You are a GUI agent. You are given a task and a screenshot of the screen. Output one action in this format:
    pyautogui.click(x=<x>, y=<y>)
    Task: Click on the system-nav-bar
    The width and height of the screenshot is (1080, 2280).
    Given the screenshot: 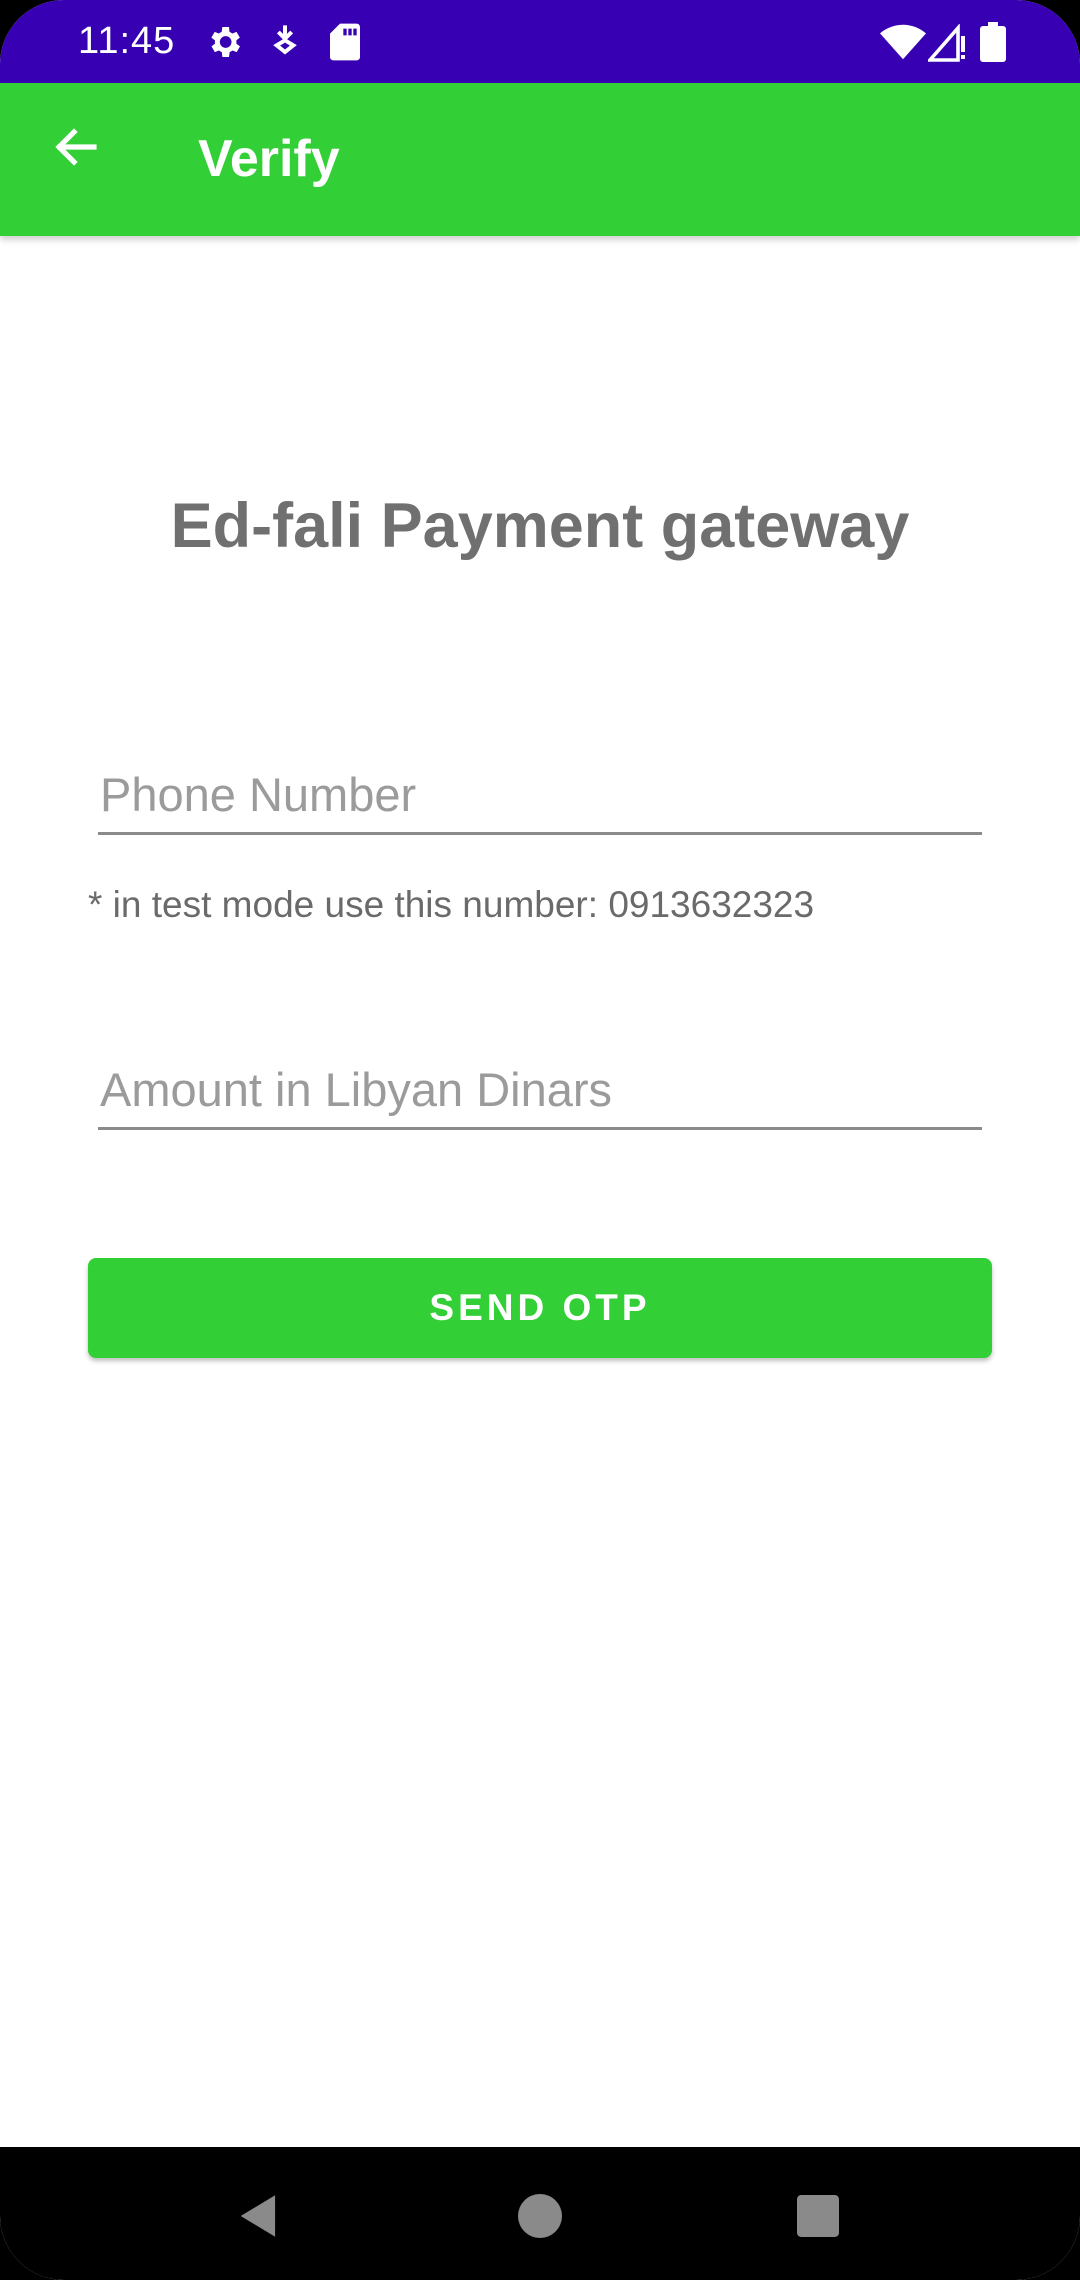 What is the action you would take?
    pyautogui.click(x=540, y=2213)
    